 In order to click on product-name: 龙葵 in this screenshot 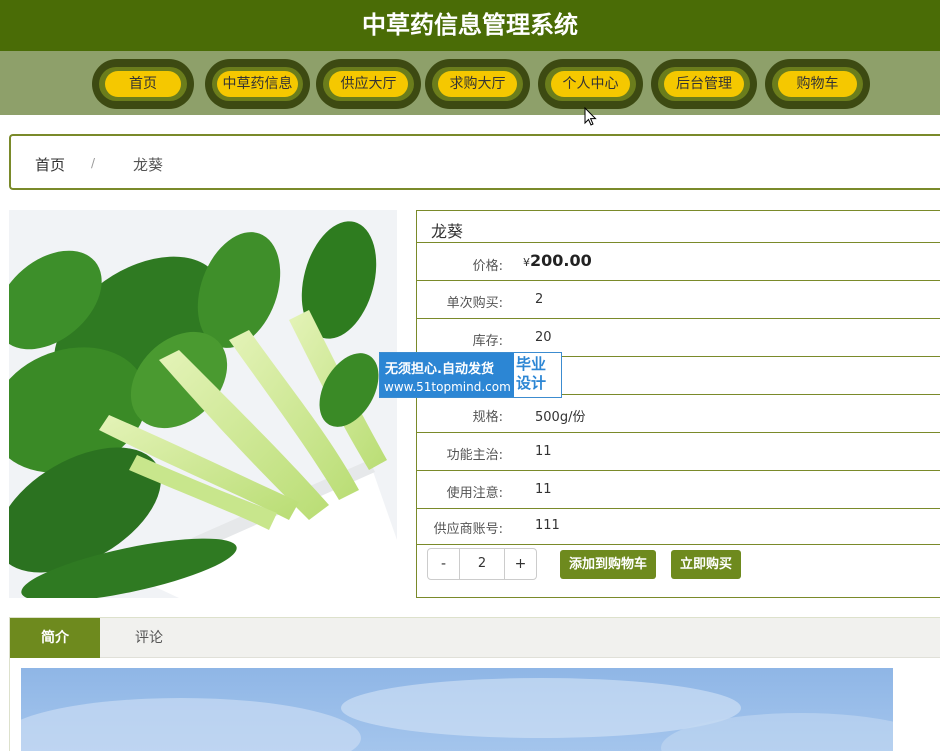, I will do `click(447, 231)`.